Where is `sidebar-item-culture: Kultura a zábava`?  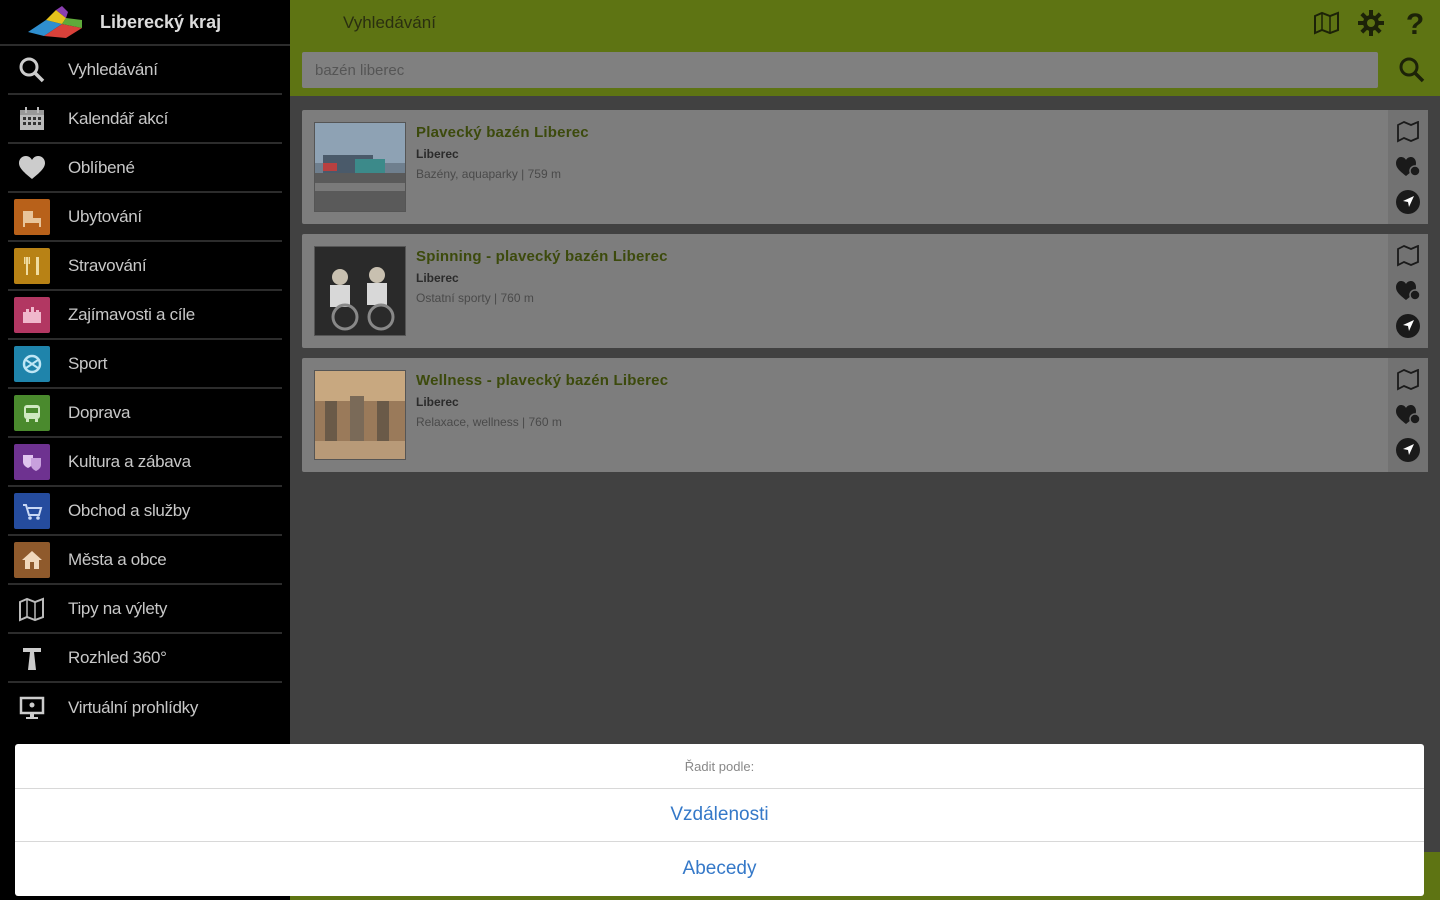
sidebar-item-culture: Kultura a zábava is located at coordinates (145, 462).